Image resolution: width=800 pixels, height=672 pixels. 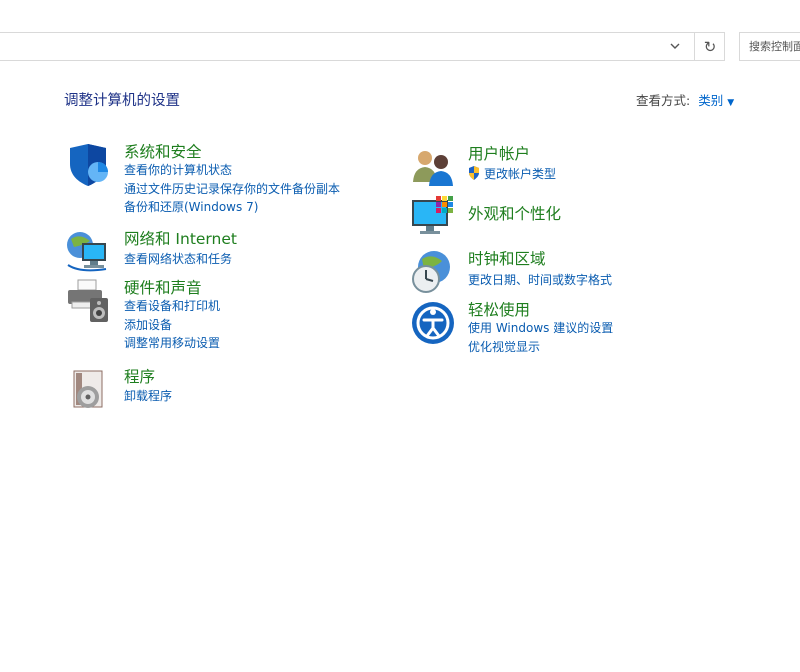 What do you see at coordinates (499, 154) in the screenshot?
I see `category-title: 用户帐户` at bounding box center [499, 154].